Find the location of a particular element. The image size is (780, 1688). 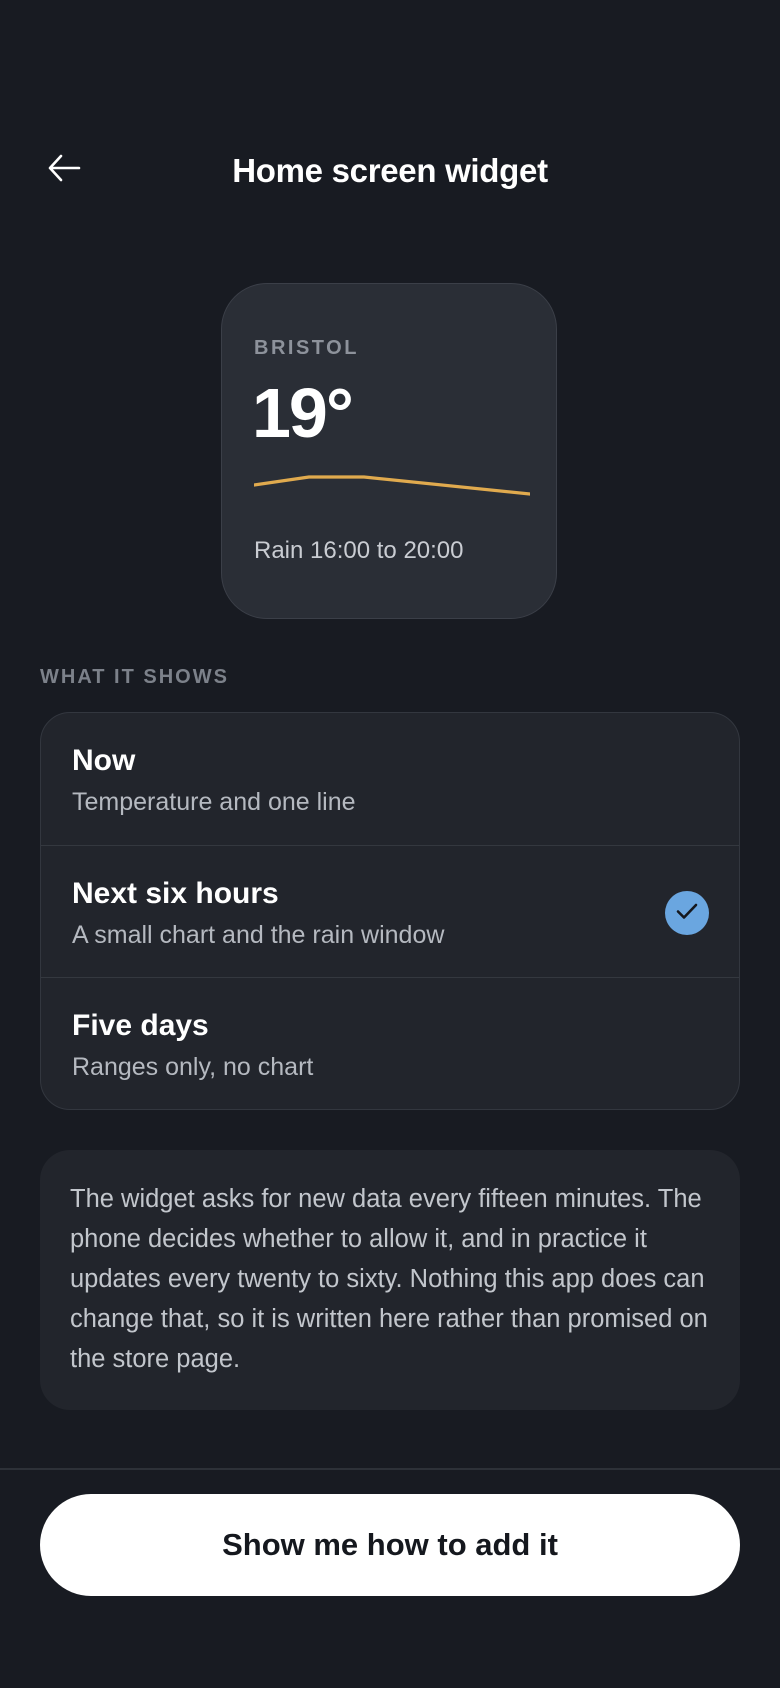

option-title: Five days is located at coordinates (140, 1025).